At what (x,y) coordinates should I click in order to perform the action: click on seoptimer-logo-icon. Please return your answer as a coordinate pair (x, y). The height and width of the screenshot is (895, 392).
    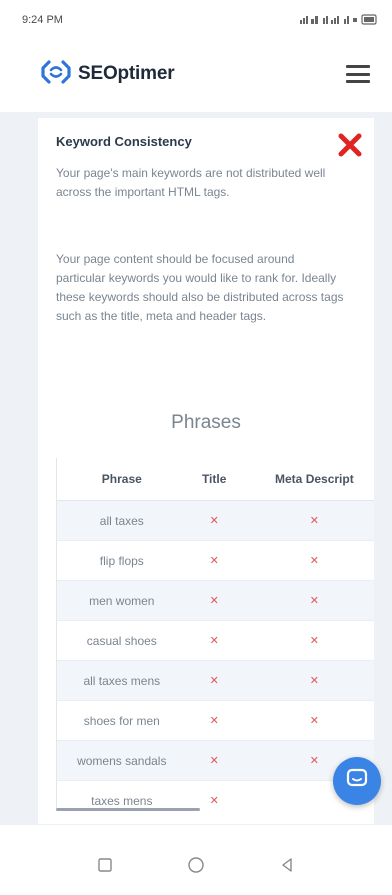
    Looking at the image, I should click on (56, 74).